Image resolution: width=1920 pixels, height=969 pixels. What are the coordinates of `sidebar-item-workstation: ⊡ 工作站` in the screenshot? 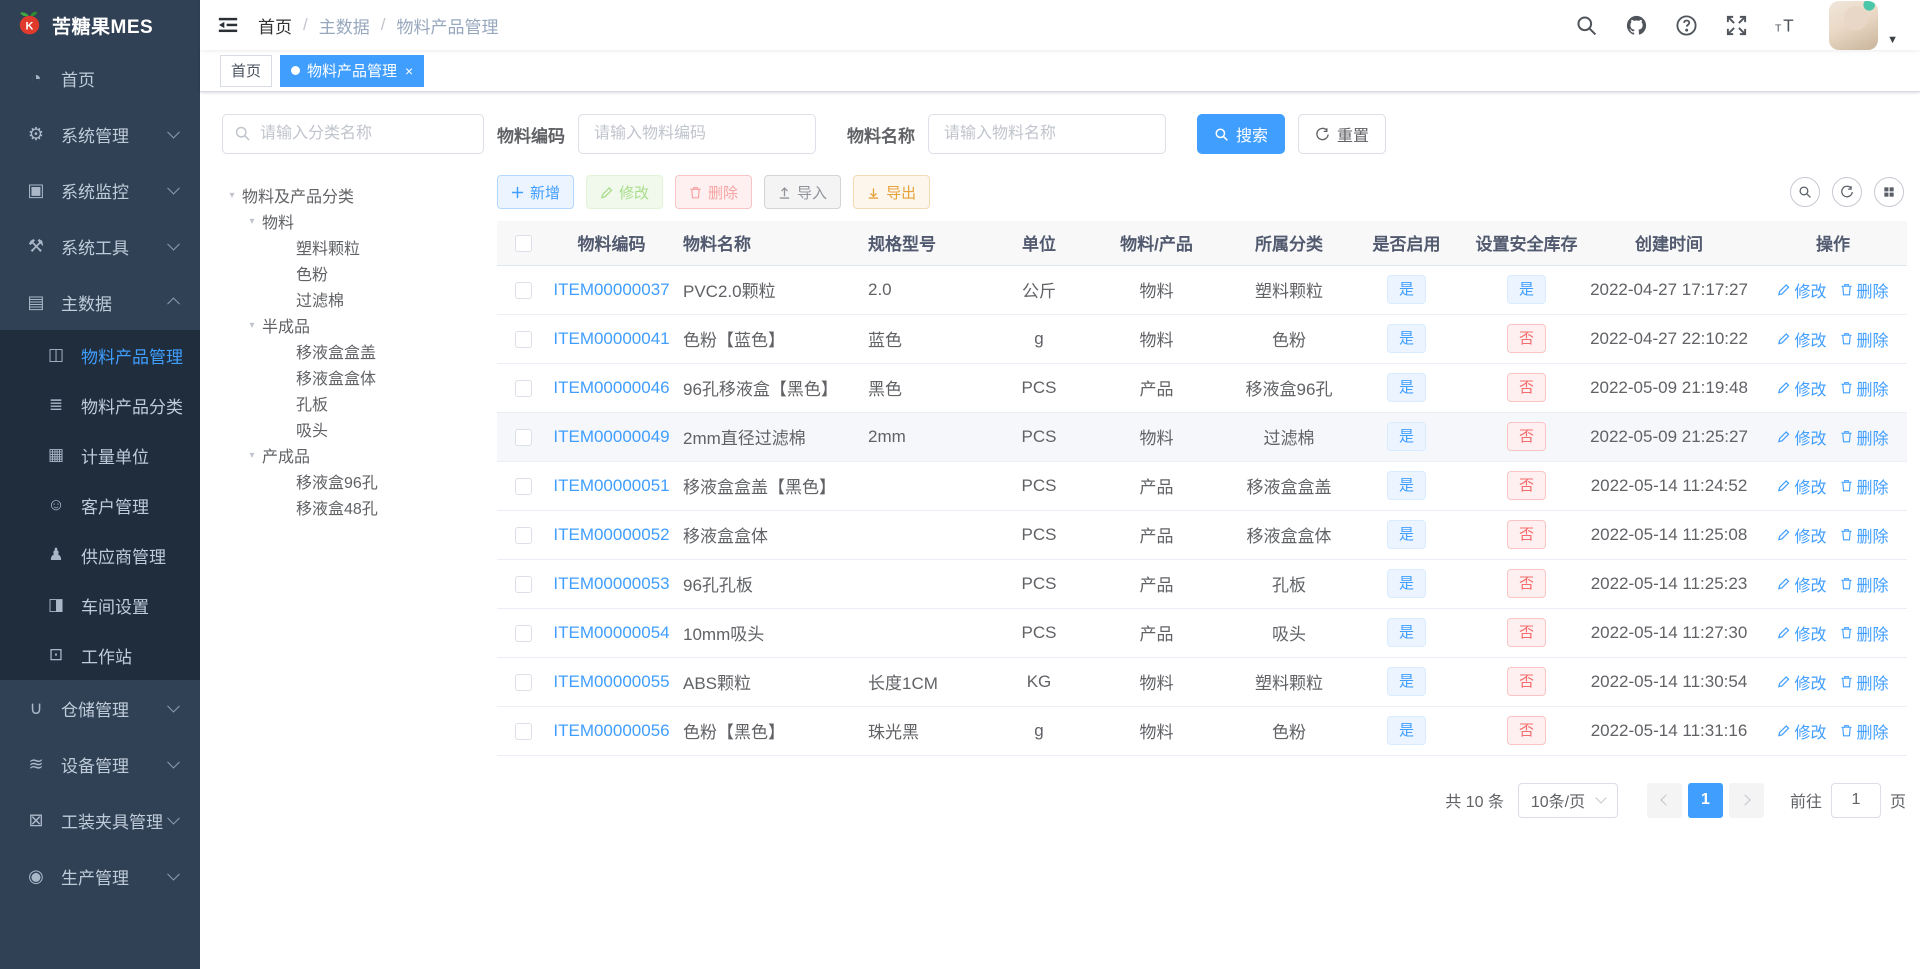 It's located at (100, 655).